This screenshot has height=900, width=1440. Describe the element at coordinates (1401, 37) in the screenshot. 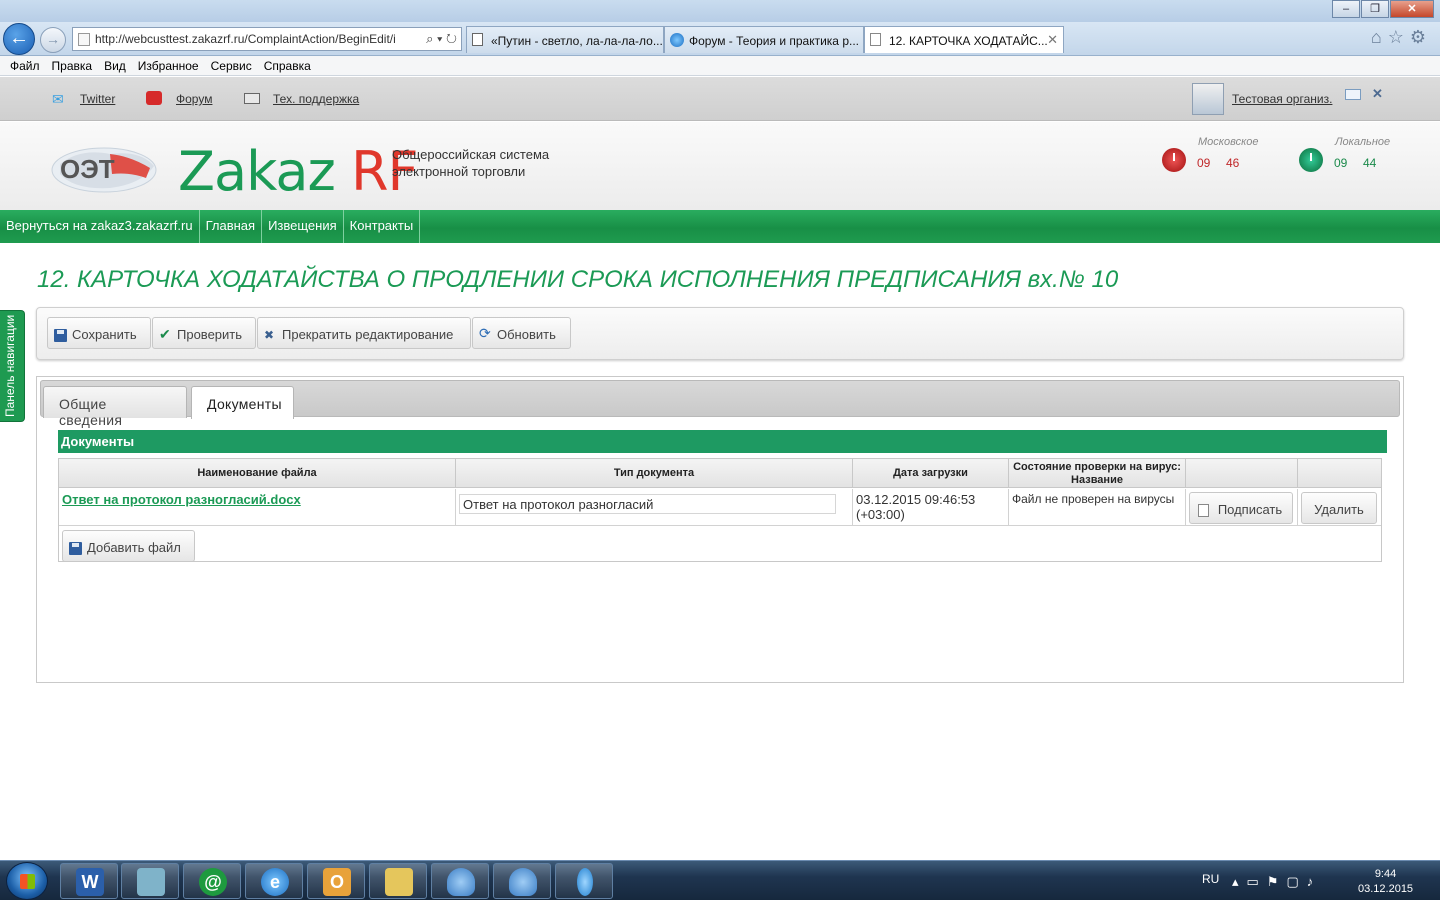

I see `home-star-gear-icons: ⌂☆⚙` at that location.